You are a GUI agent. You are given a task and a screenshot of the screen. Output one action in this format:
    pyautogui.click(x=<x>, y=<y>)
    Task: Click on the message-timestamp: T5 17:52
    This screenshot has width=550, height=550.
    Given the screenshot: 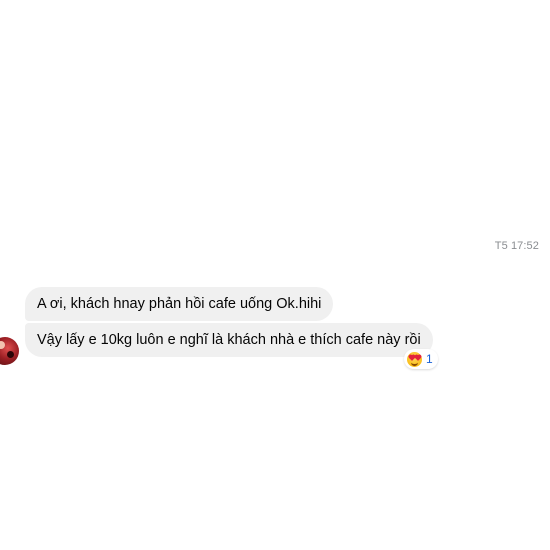 What is the action you would take?
    pyautogui.click(x=516, y=246)
    